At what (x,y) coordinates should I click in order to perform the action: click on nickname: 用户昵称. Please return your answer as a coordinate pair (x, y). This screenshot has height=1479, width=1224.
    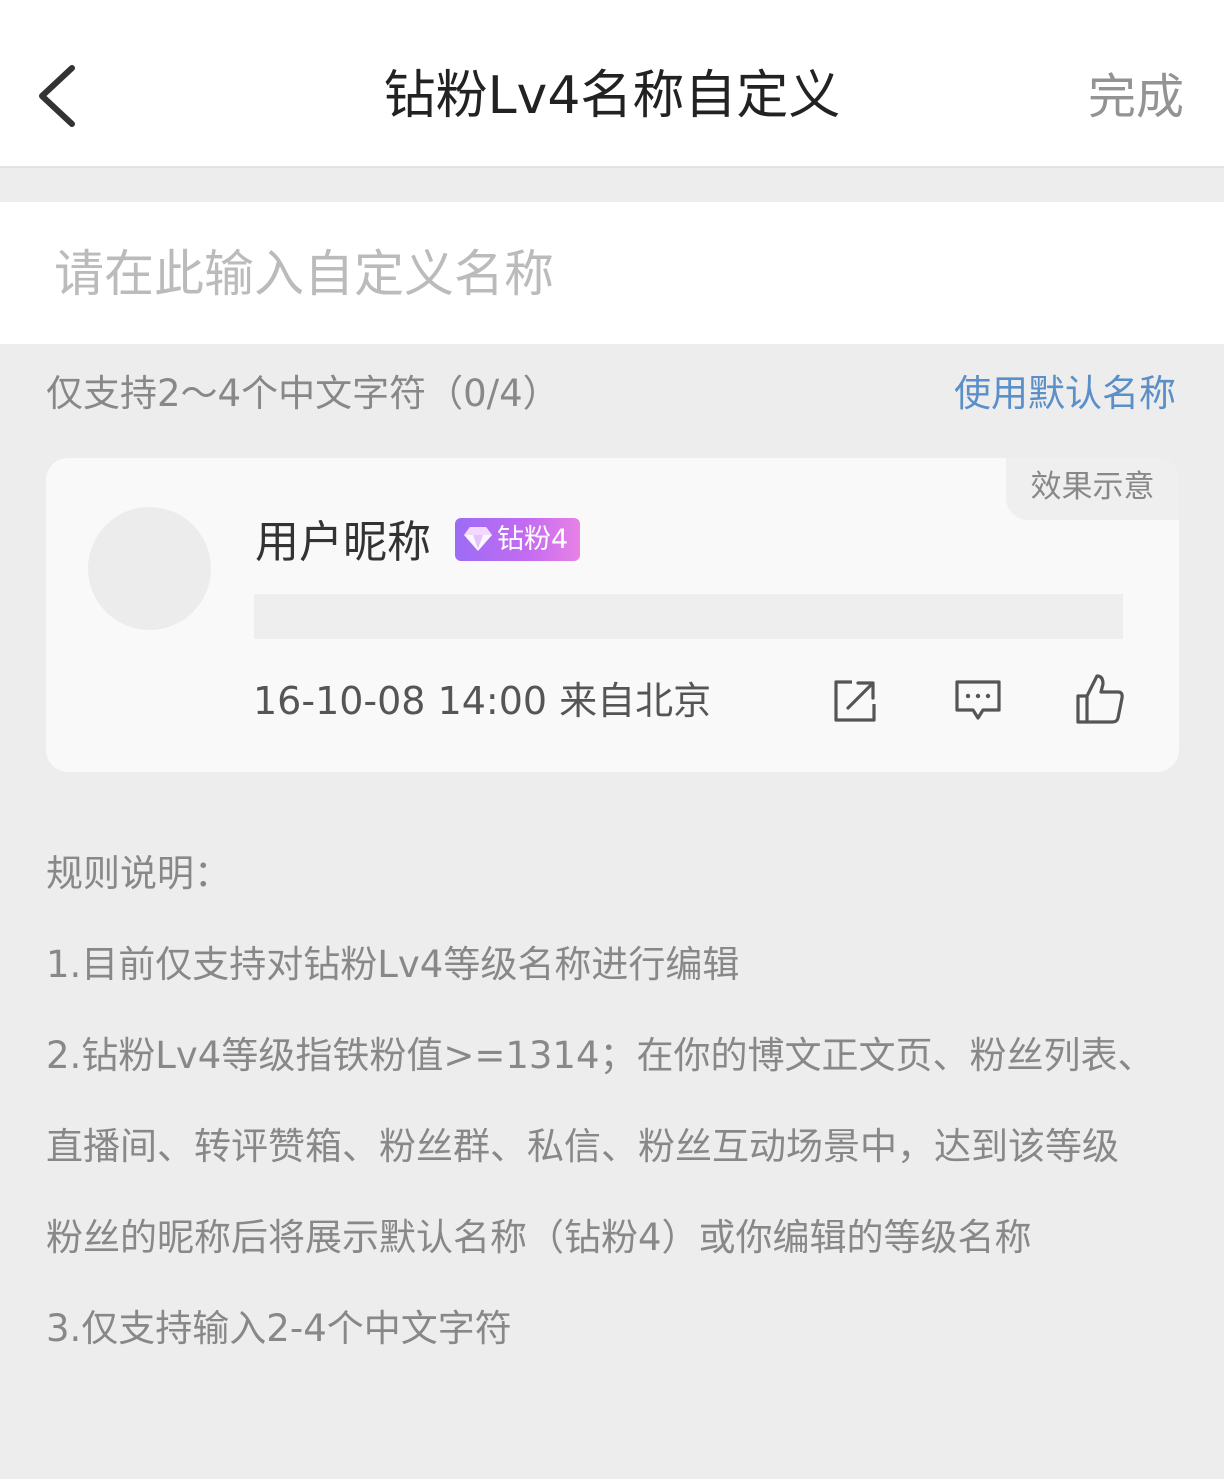
    Looking at the image, I should click on (343, 542).